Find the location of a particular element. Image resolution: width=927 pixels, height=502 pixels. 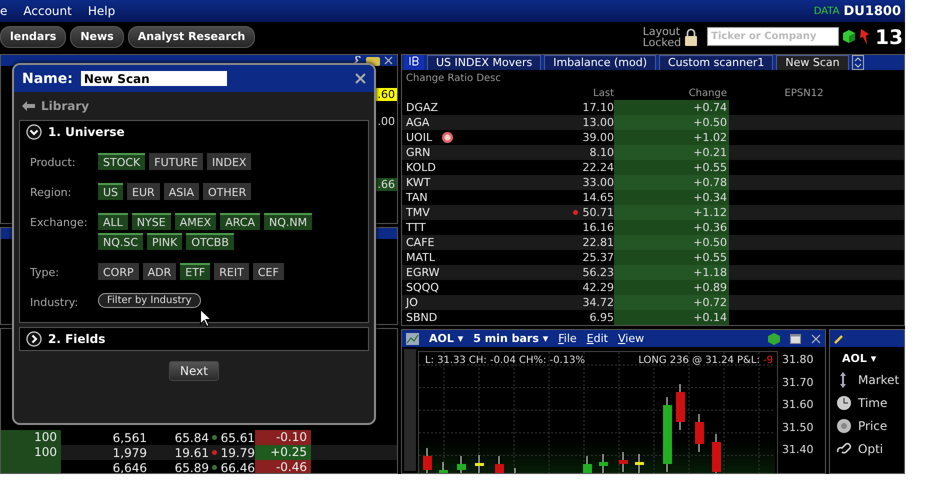

filter-toggle: ARCA is located at coordinates (240, 221).